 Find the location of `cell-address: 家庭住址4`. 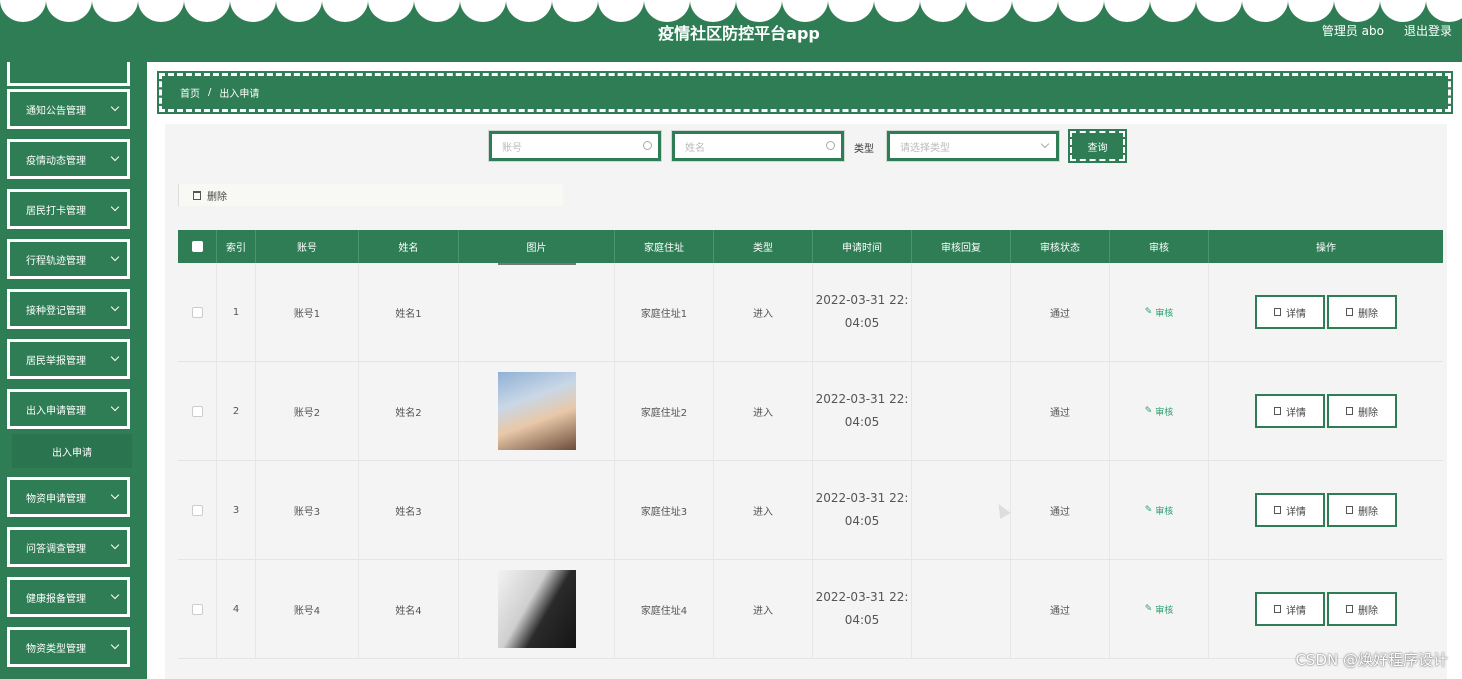

cell-address: 家庭住址4 is located at coordinates (664, 609).